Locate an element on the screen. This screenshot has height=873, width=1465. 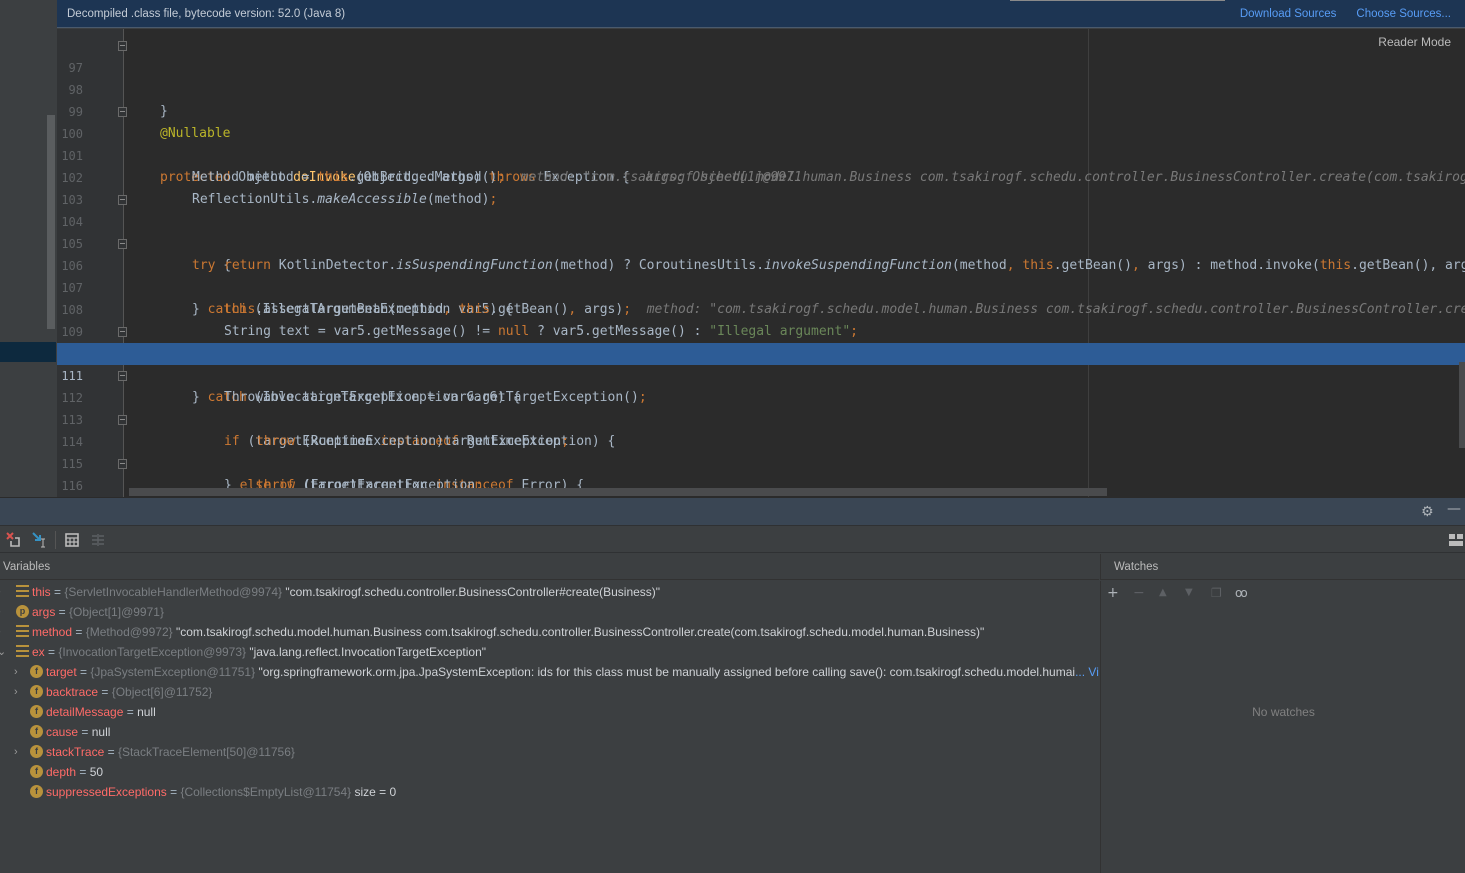
variable-value: null is located at coordinates (146, 712).